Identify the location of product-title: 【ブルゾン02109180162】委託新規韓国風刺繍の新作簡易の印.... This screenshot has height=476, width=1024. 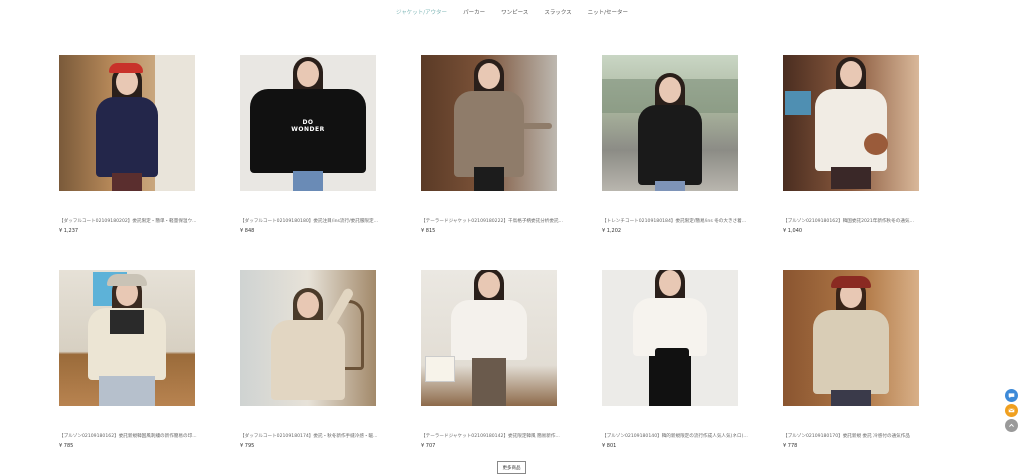
(149, 436).